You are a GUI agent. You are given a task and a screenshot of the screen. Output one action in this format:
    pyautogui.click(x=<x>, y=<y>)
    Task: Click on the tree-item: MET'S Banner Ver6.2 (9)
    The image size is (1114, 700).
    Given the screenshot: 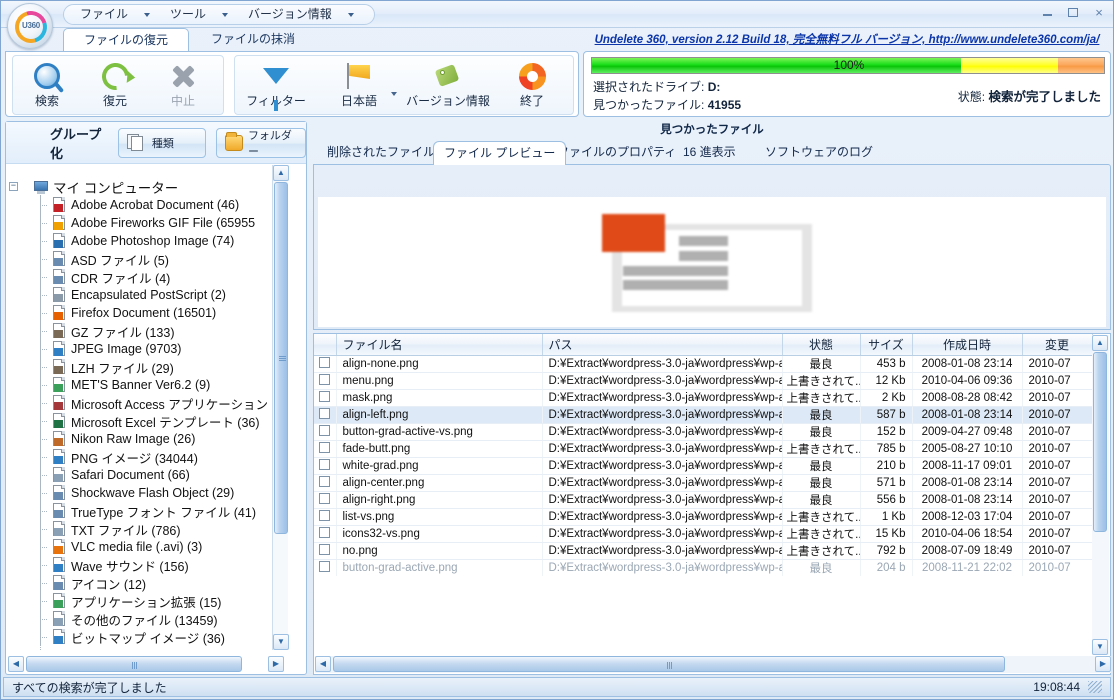 What is the action you would take?
    pyautogui.click(x=147, y=385)
    